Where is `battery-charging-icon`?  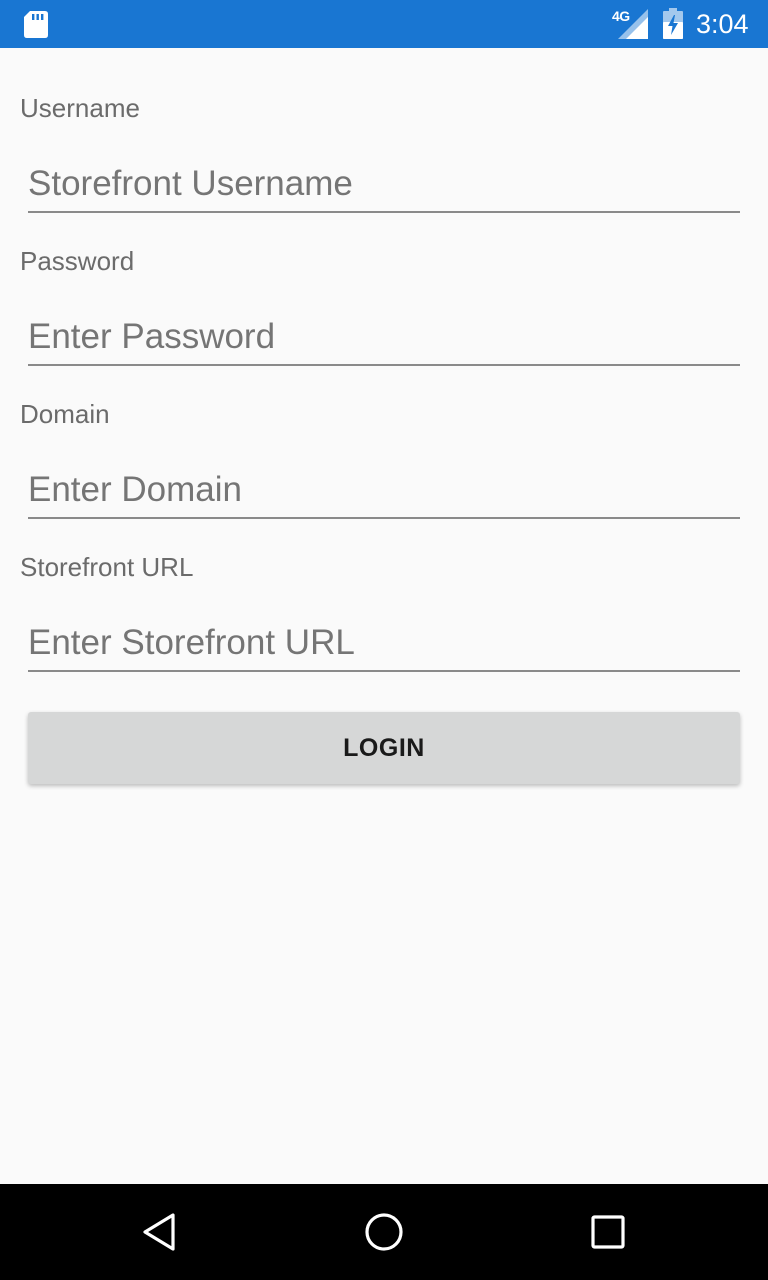
battery-charging-icon is located at coordinates (673, 23).